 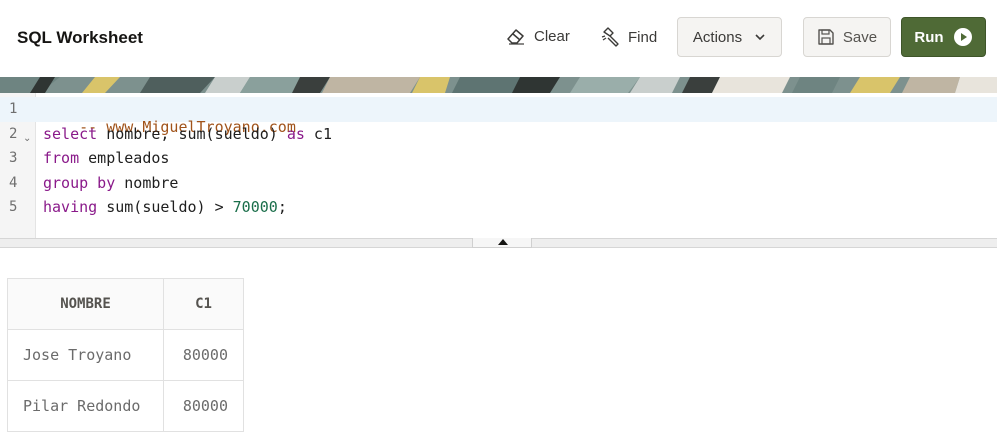 I want to click on code-keyword: group by, so click(x=79, y=183).